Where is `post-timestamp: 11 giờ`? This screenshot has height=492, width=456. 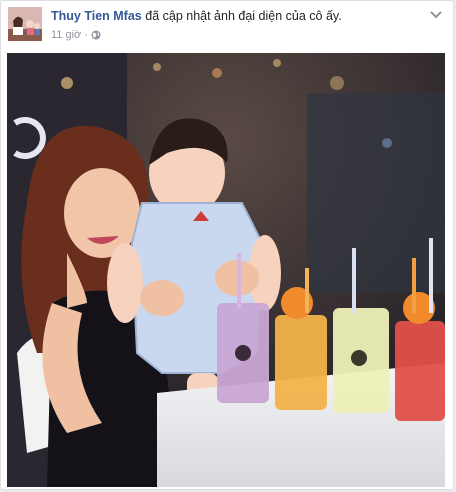 post-timestamp: 11 giờ is located at coordinates (66, 35).